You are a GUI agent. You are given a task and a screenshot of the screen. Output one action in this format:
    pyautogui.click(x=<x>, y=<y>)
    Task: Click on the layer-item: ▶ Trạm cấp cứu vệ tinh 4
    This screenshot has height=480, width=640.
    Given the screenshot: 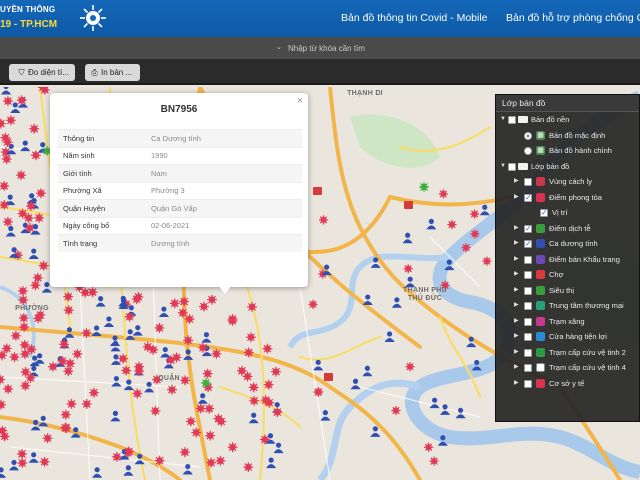 What is the action you would take?
    pyautogui.click(x=567, y=368)
    